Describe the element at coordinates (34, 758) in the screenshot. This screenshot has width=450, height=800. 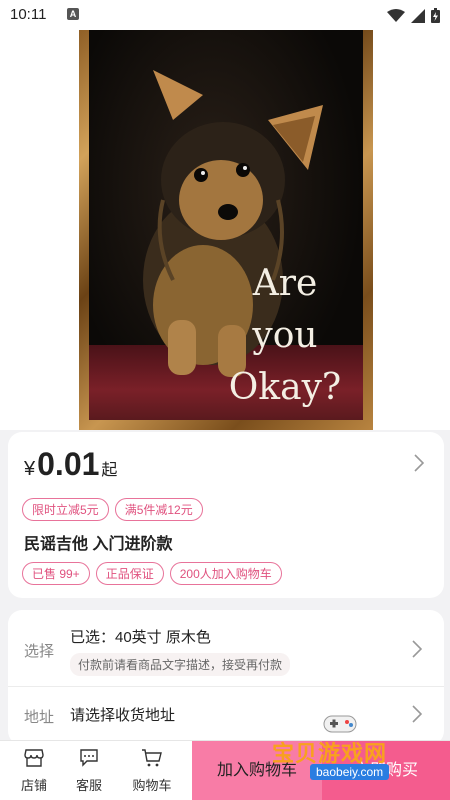
I see `store-icon` at that location.